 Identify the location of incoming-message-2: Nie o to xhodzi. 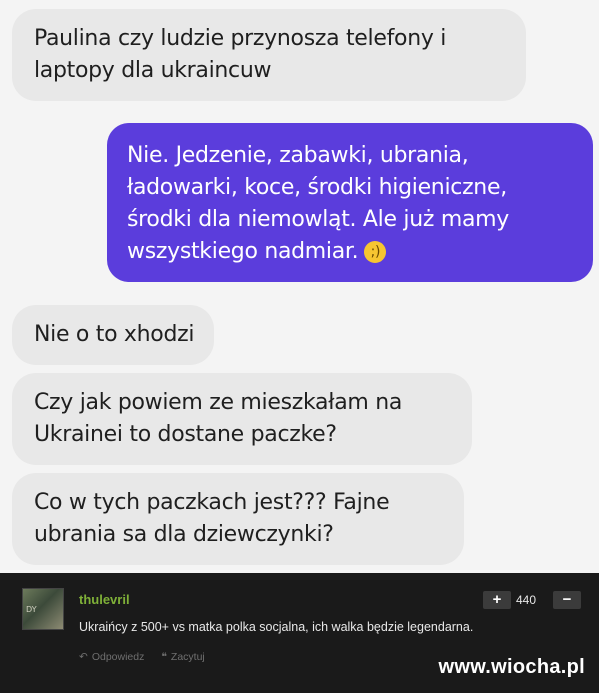
(113, 335).